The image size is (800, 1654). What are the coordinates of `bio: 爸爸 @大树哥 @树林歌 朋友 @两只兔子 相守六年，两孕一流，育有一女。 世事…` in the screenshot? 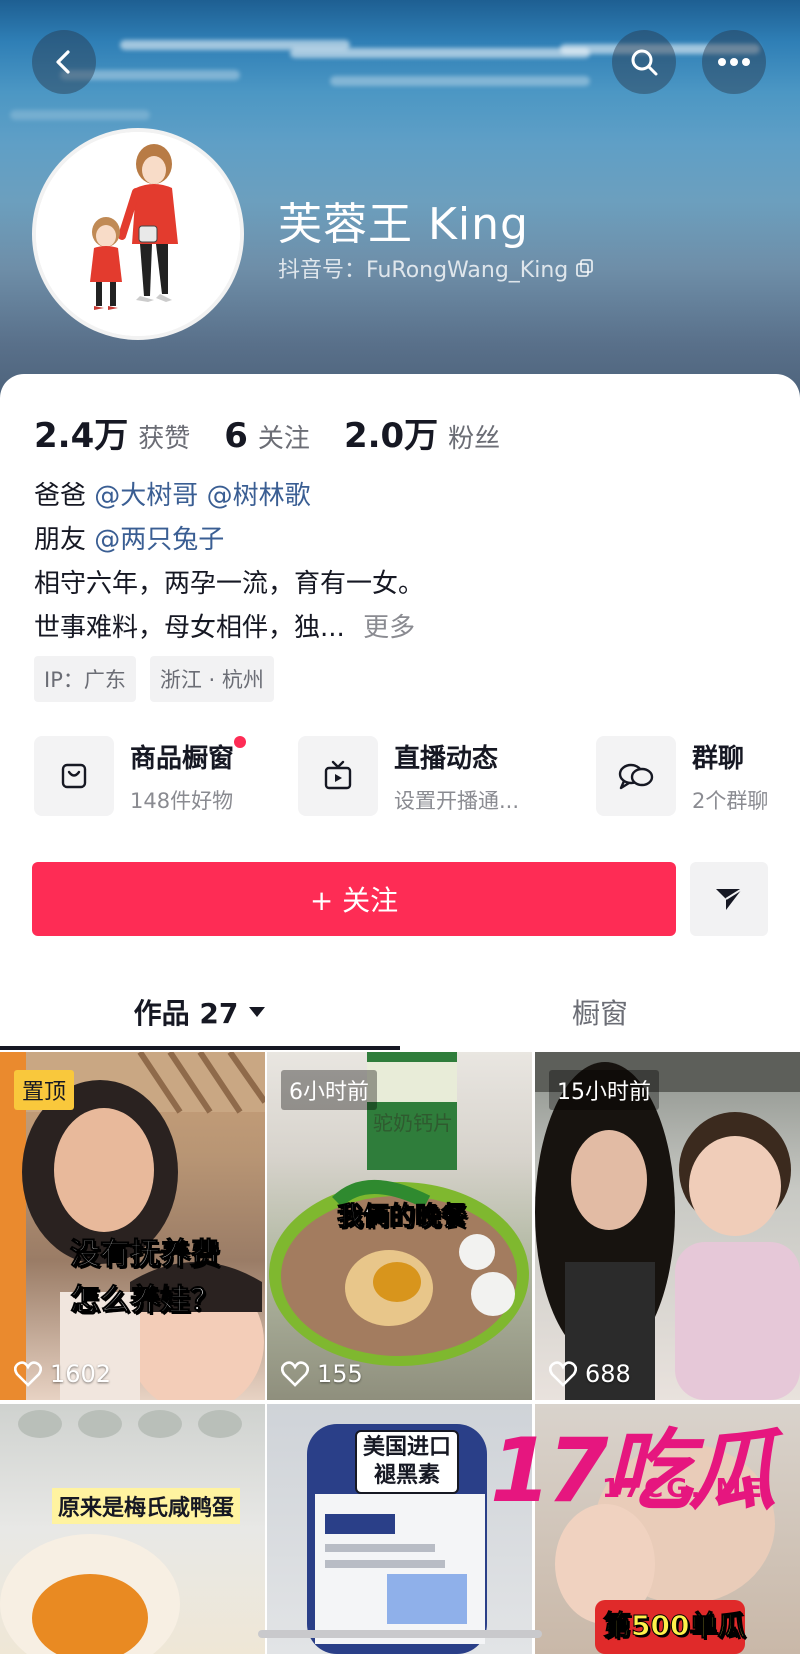 It's located at (229, 562).